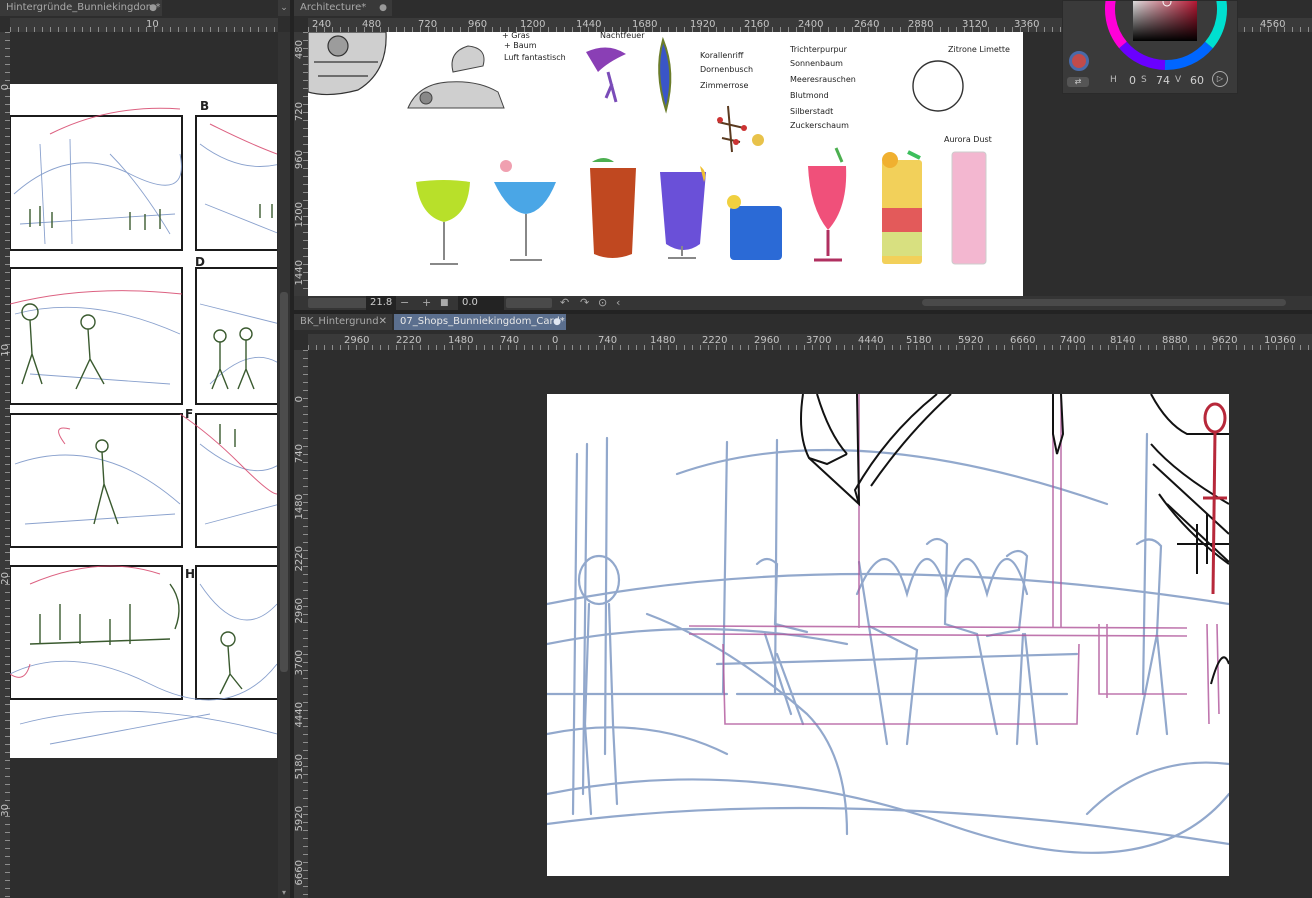 The height and width of the screenshot is (898, 1312). What do you see at coordinates (823, 79) in the screenshot?
I see `sketch-note: Meeresrauschen` at bounding box center [823, 79].